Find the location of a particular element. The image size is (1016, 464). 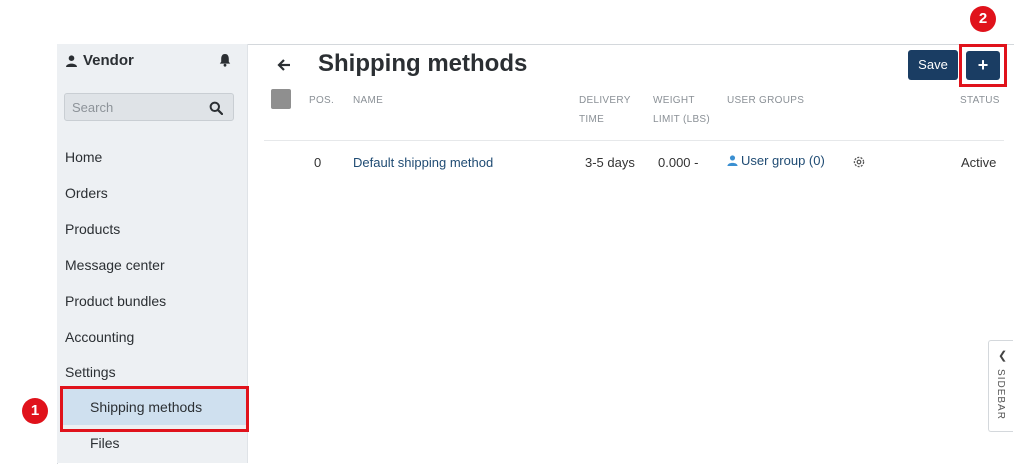

add-button: + is located at coordinates (983, 65).